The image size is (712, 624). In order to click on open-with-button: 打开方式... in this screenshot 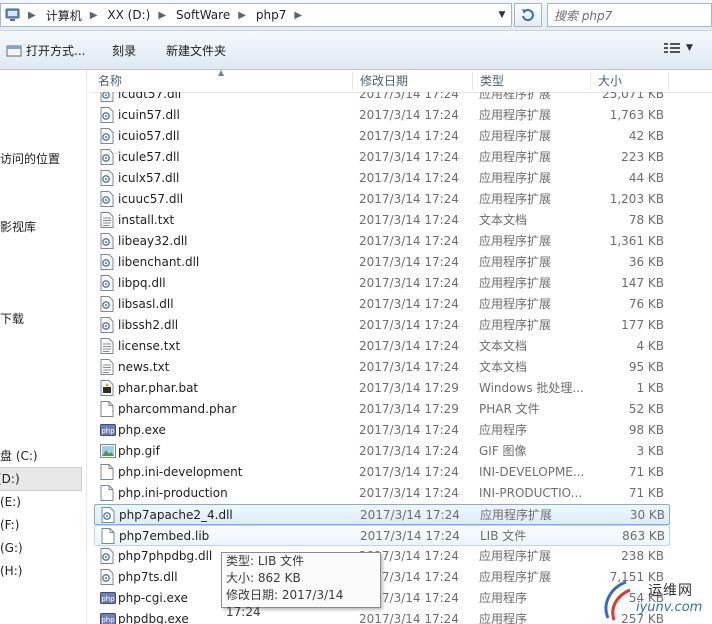, I will do `click(45, 50)`.